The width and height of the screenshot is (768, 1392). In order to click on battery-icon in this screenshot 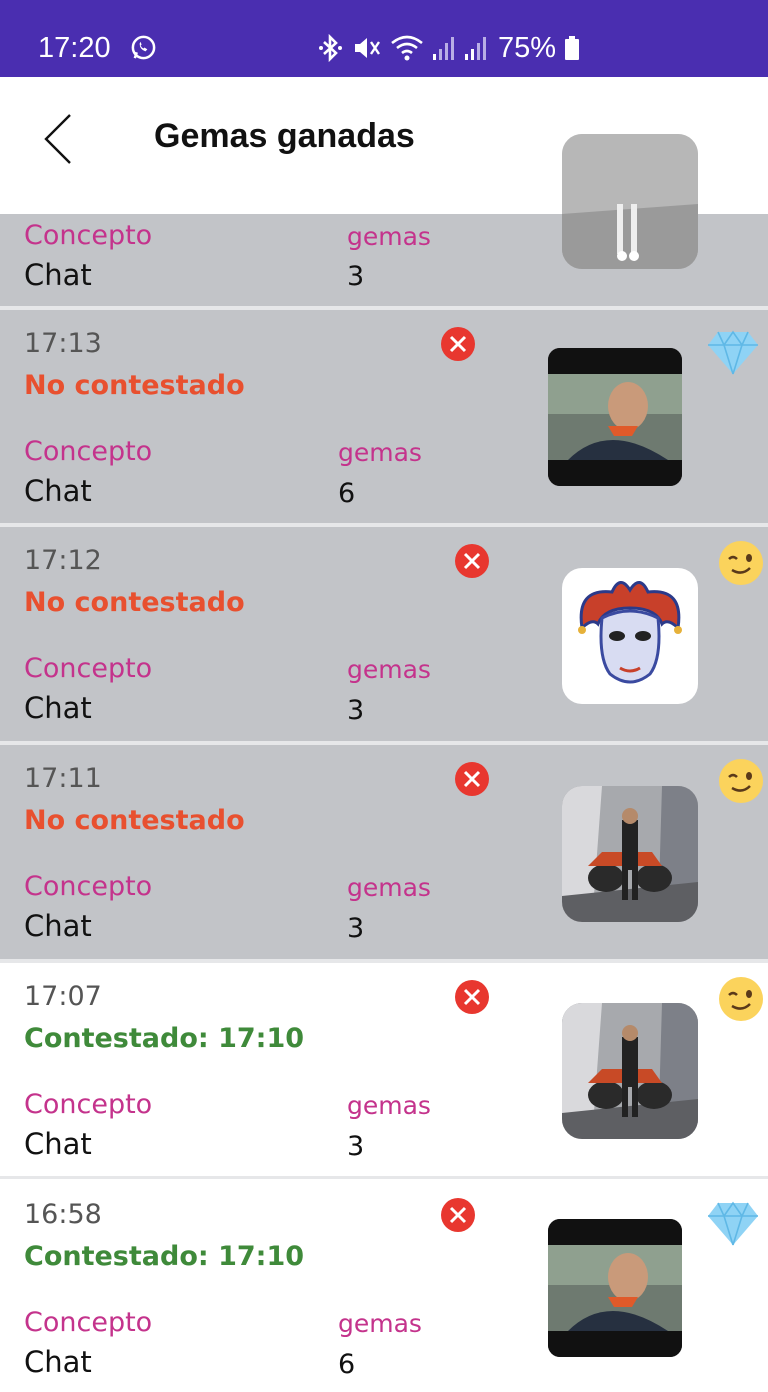, I will do `click(572, 48)`.